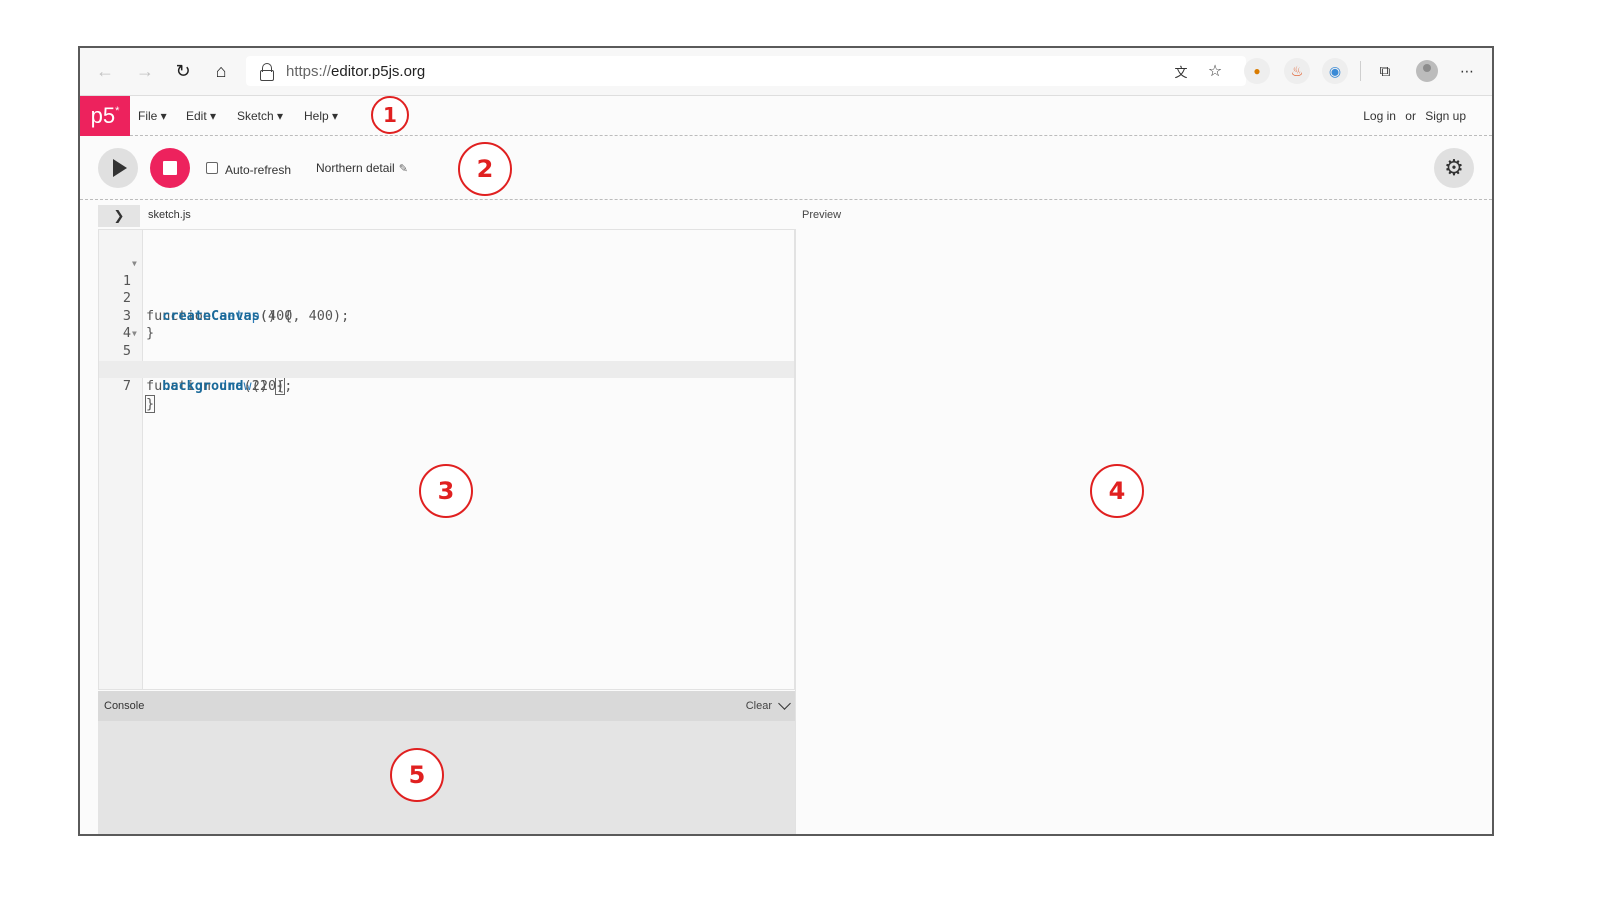  Describe the element at coordinates (227, 386) in the screenshot. I see `code-text: background(220);` at that location.